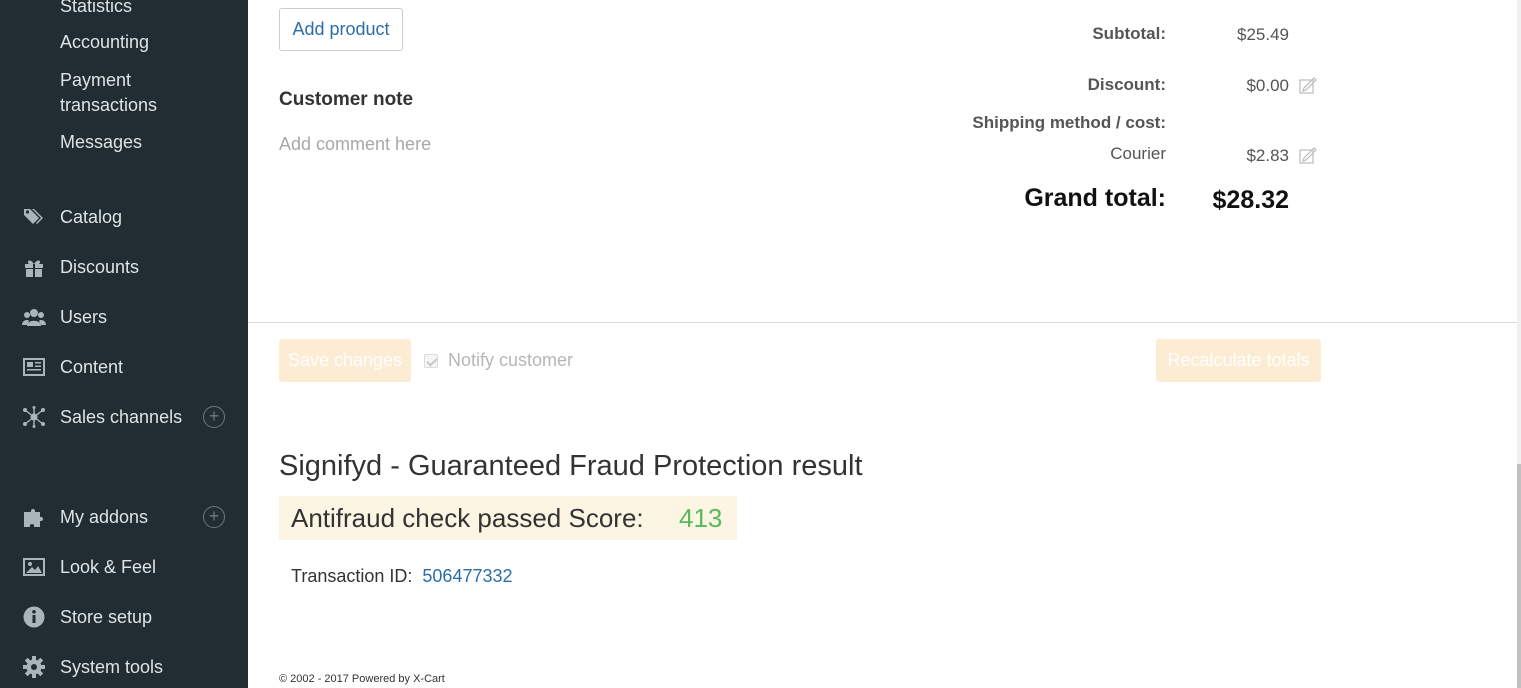  I want to click on sidebar-subitem-accounting: Accounting, so click(104, 42).